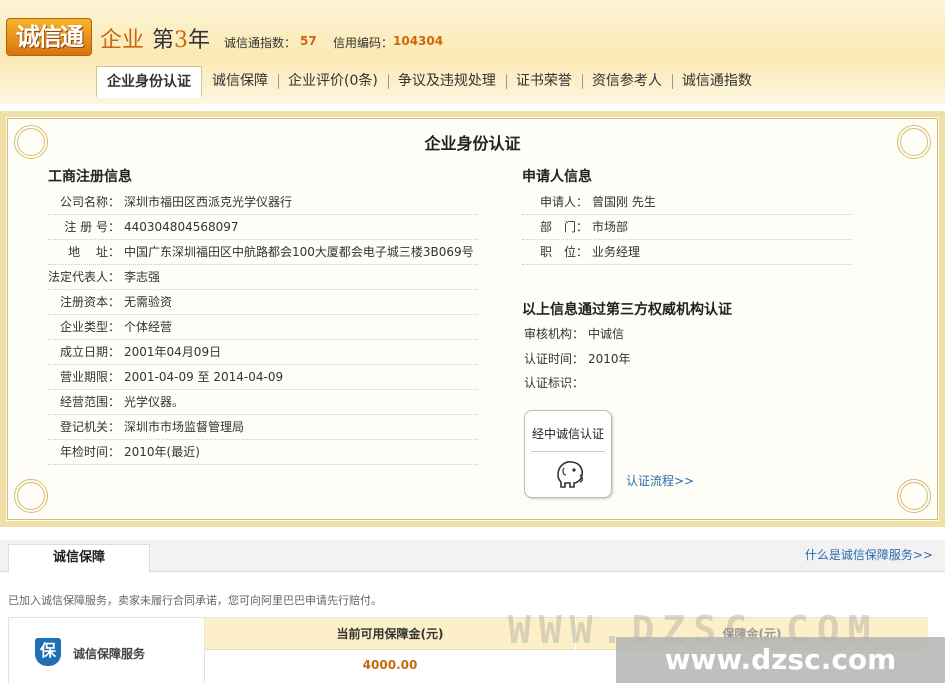  What do you see at coordinates (687, 252) in the screenshot?
I see `applicant-row-position: 职 位： 业务经理` at bounding box center [687, 252].